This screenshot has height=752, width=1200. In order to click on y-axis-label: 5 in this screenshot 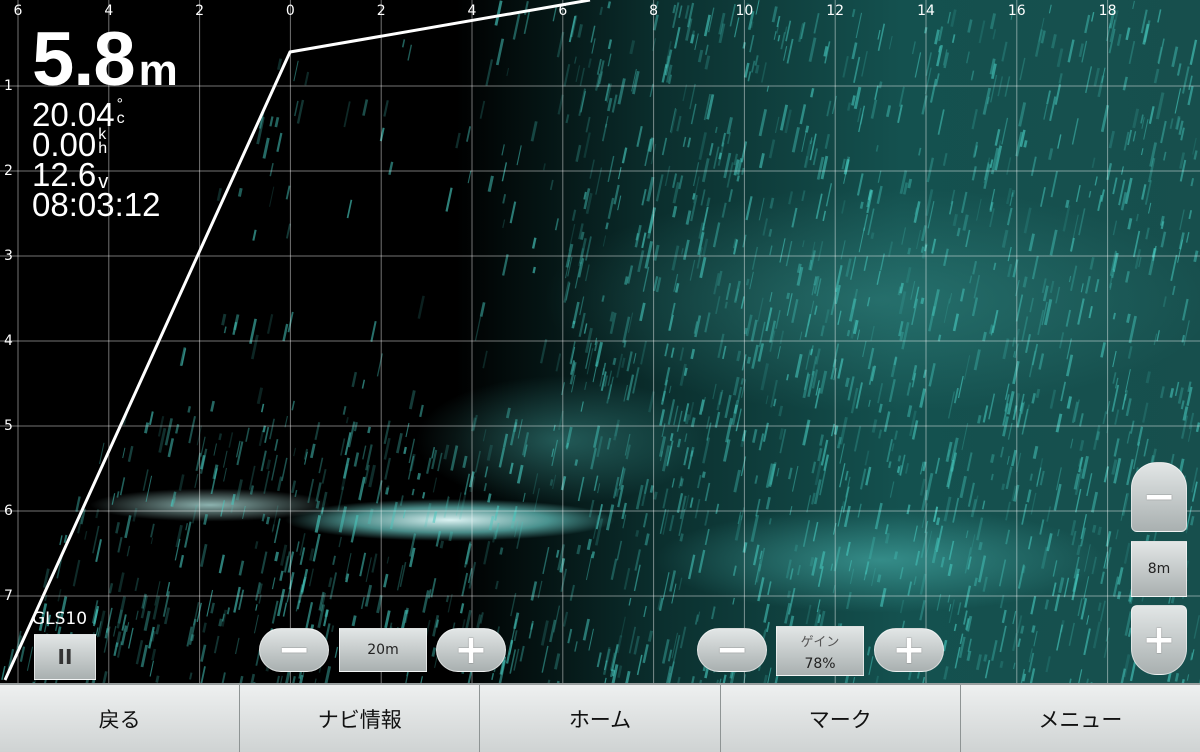, I will do `click(8, 426)`.